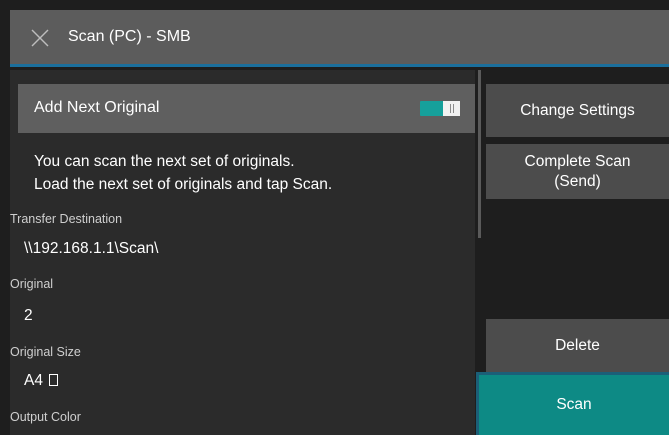 Image resolution: width=669 pixels, height=435 pixels. What do you see at coordinates (451, 108) in the screenshot?
I see `toggle-knob` at bounding box center [451, 108].